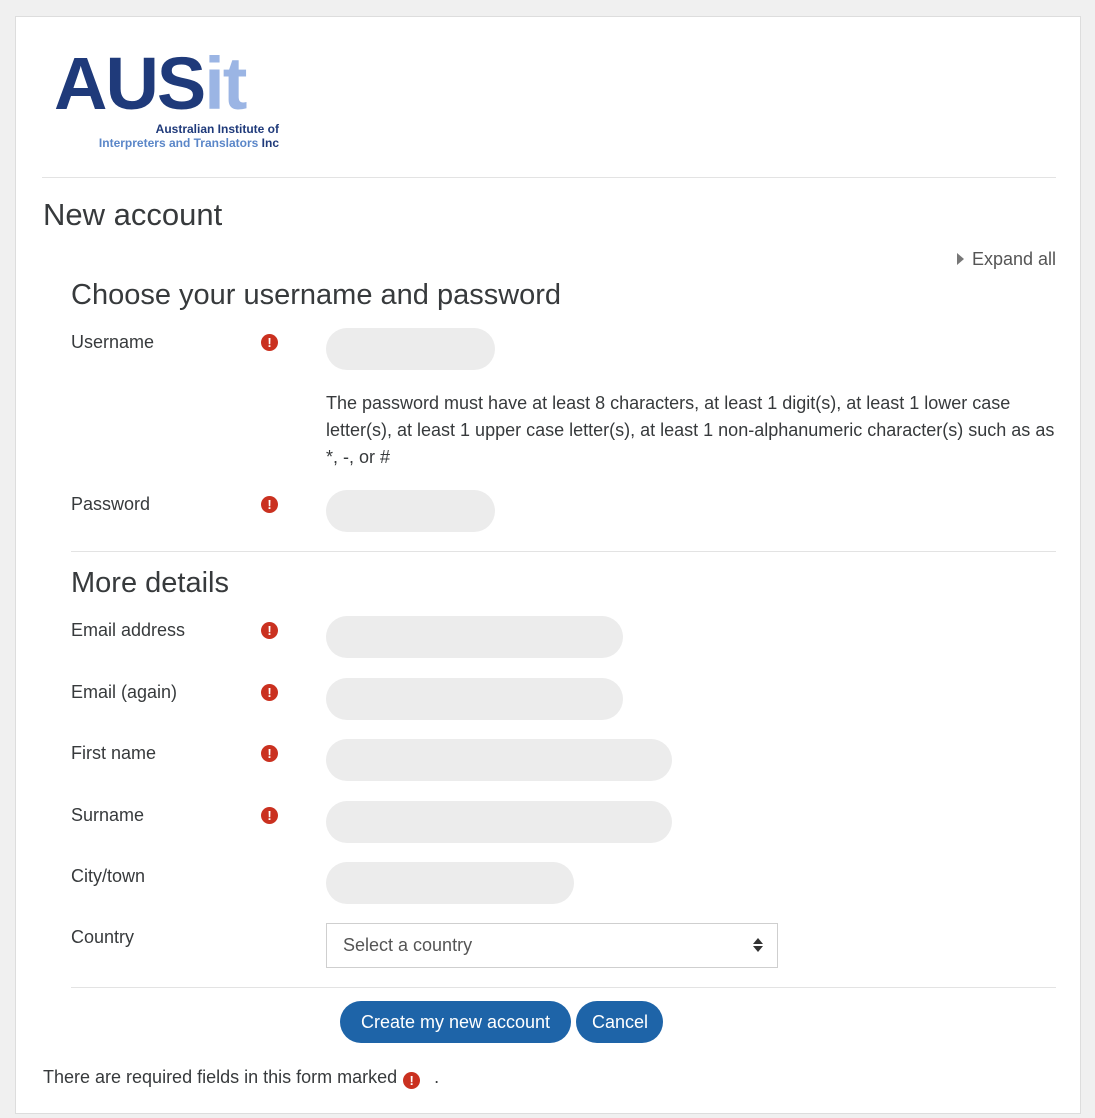 This screenshot has width=1095, height=1118. What do you see at coordinates (133, 214) in the screenshot?
I see `page-title: New account` at bounding box center [133, 214].